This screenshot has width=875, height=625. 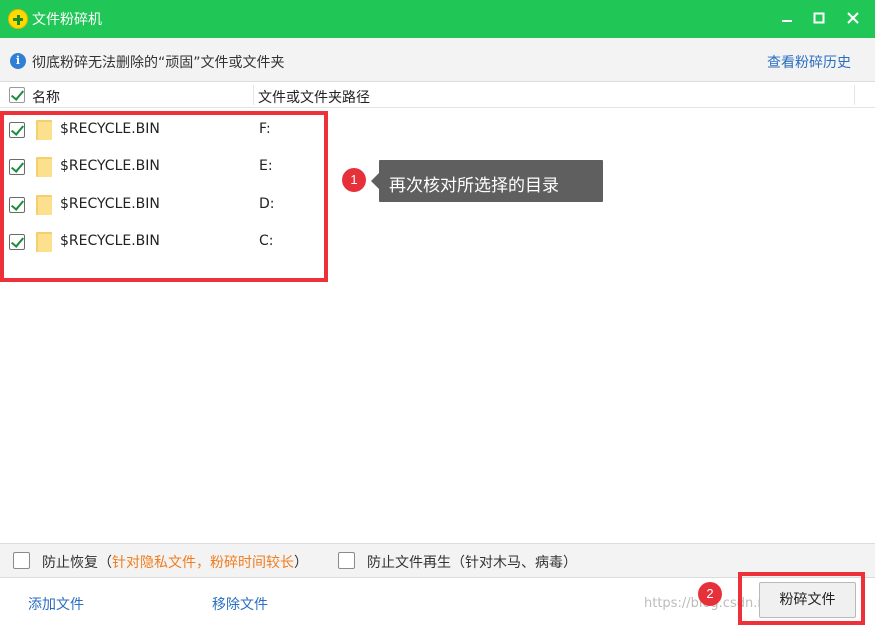 What do you see at coordinates (18, 19) in the screenshot?
I see `app-logo-icon` at bounding box center [18, 19].